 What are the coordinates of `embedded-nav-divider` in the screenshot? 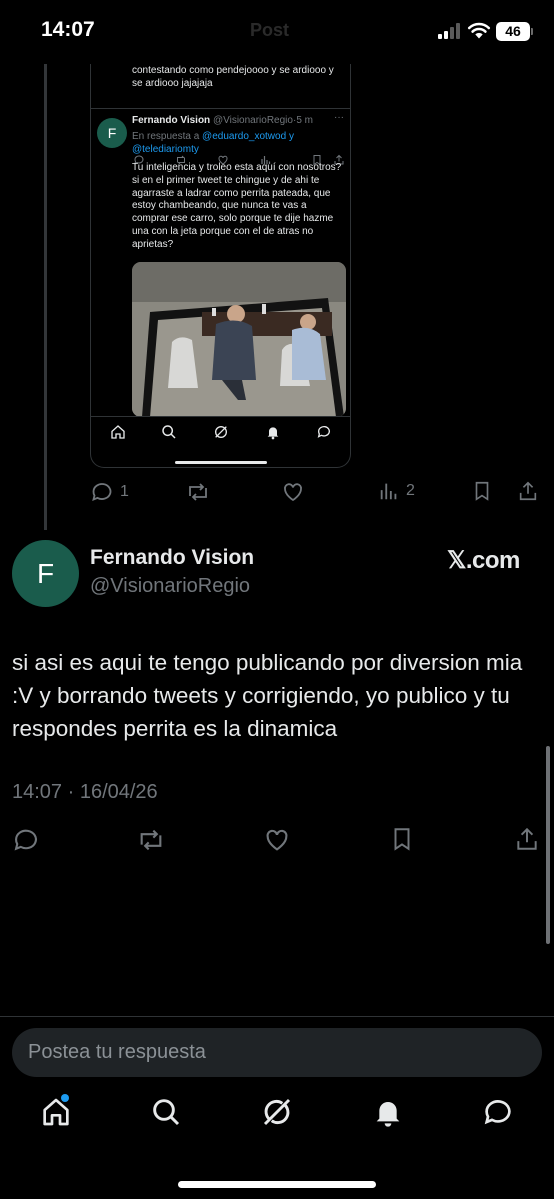 It's located at (220, 416).